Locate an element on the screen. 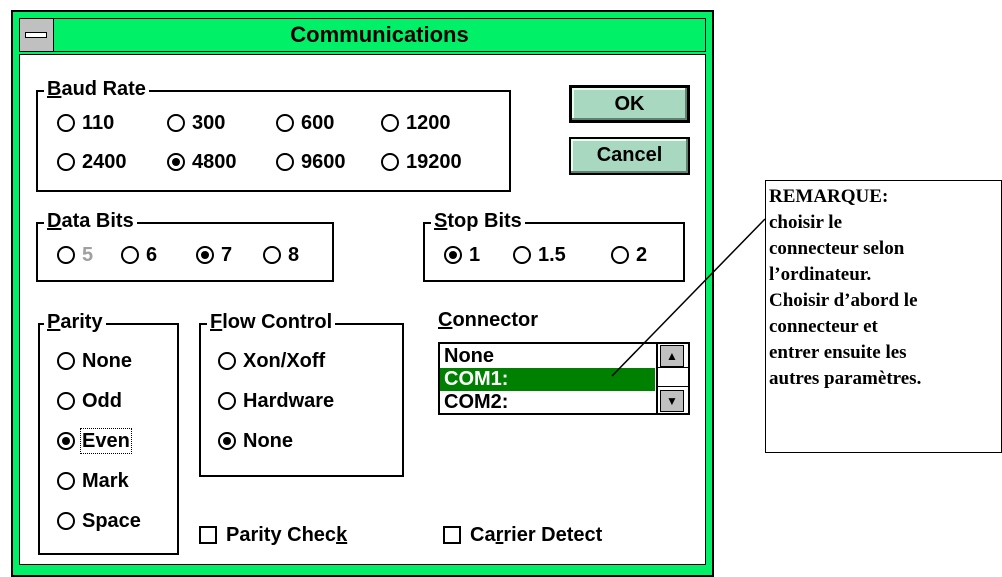 This screenshot has height=577, width=1002. annotation-leader-line is located at coordinates (688, 297).